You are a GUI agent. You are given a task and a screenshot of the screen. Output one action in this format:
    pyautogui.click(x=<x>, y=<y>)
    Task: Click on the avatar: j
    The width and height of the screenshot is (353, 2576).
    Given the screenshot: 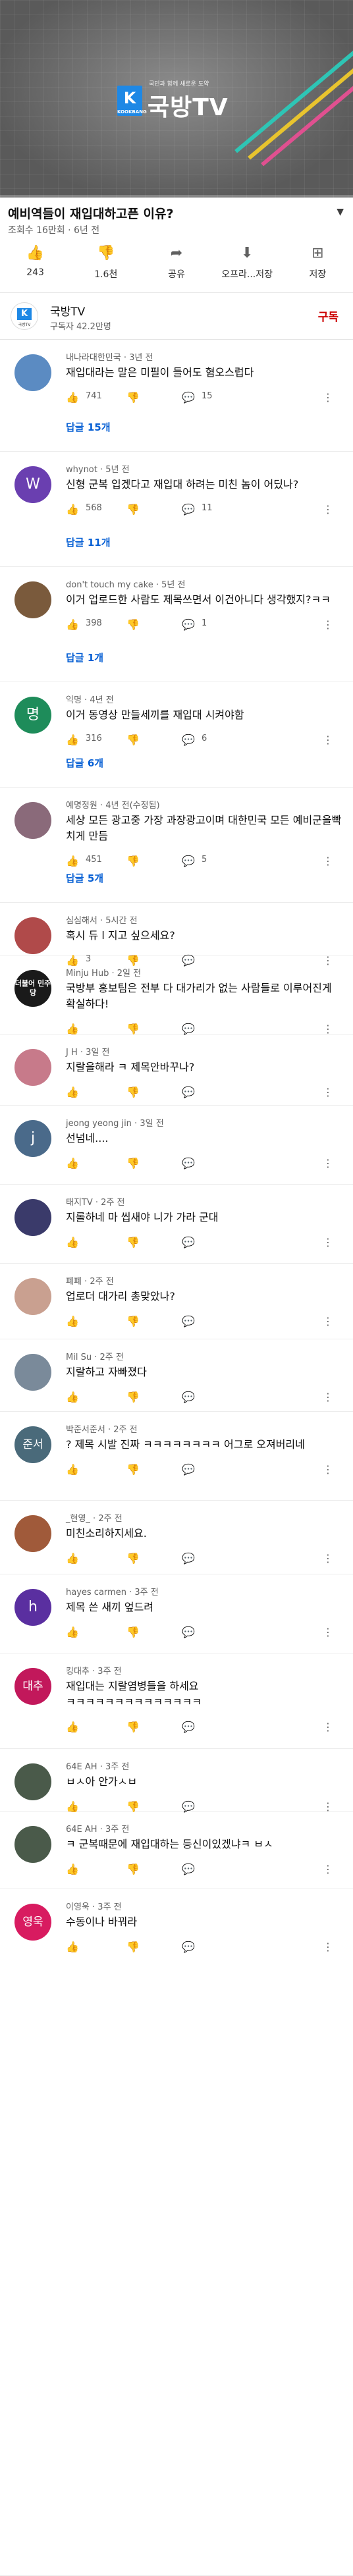 What is the action you would take?
    pyautogui.click(x=32, y=1138)
    